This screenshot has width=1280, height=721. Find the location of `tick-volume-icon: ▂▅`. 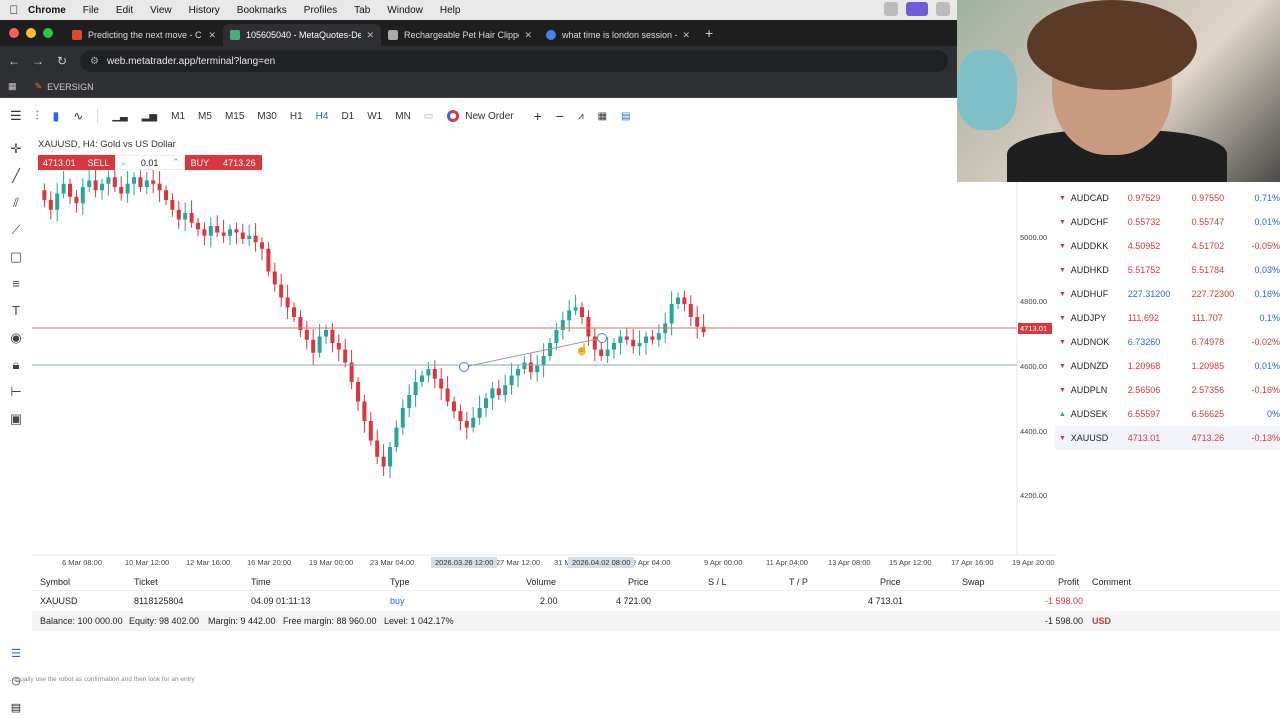

tick-volume-icon: ▂▅ is located at coordinates (149, 116).